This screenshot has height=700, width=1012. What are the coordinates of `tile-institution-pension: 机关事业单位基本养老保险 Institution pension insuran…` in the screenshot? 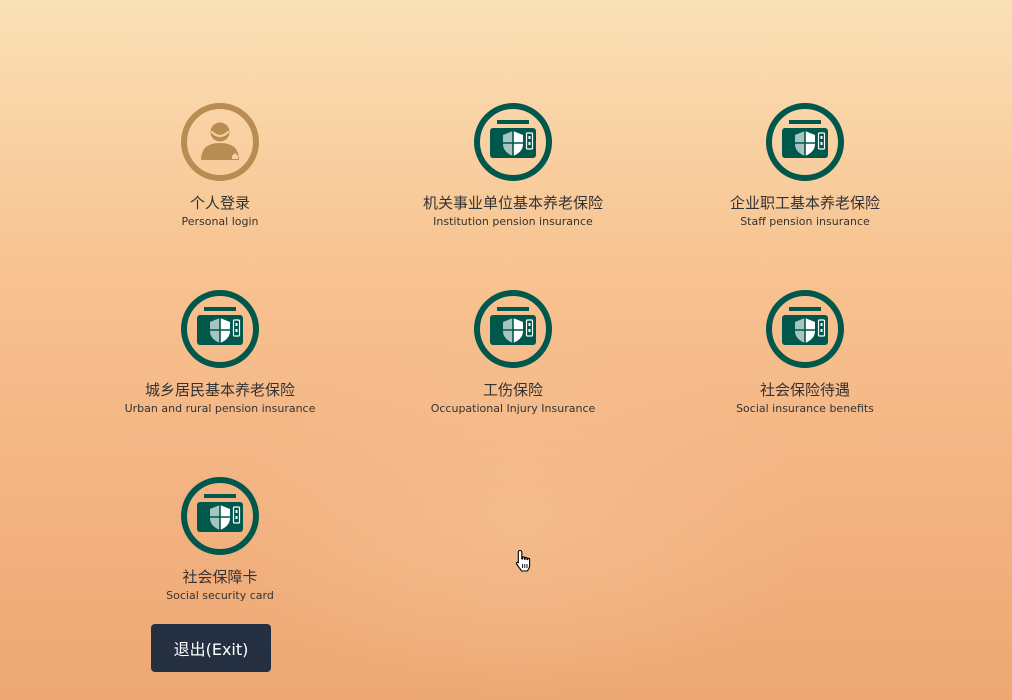 It's located at (513, 165).